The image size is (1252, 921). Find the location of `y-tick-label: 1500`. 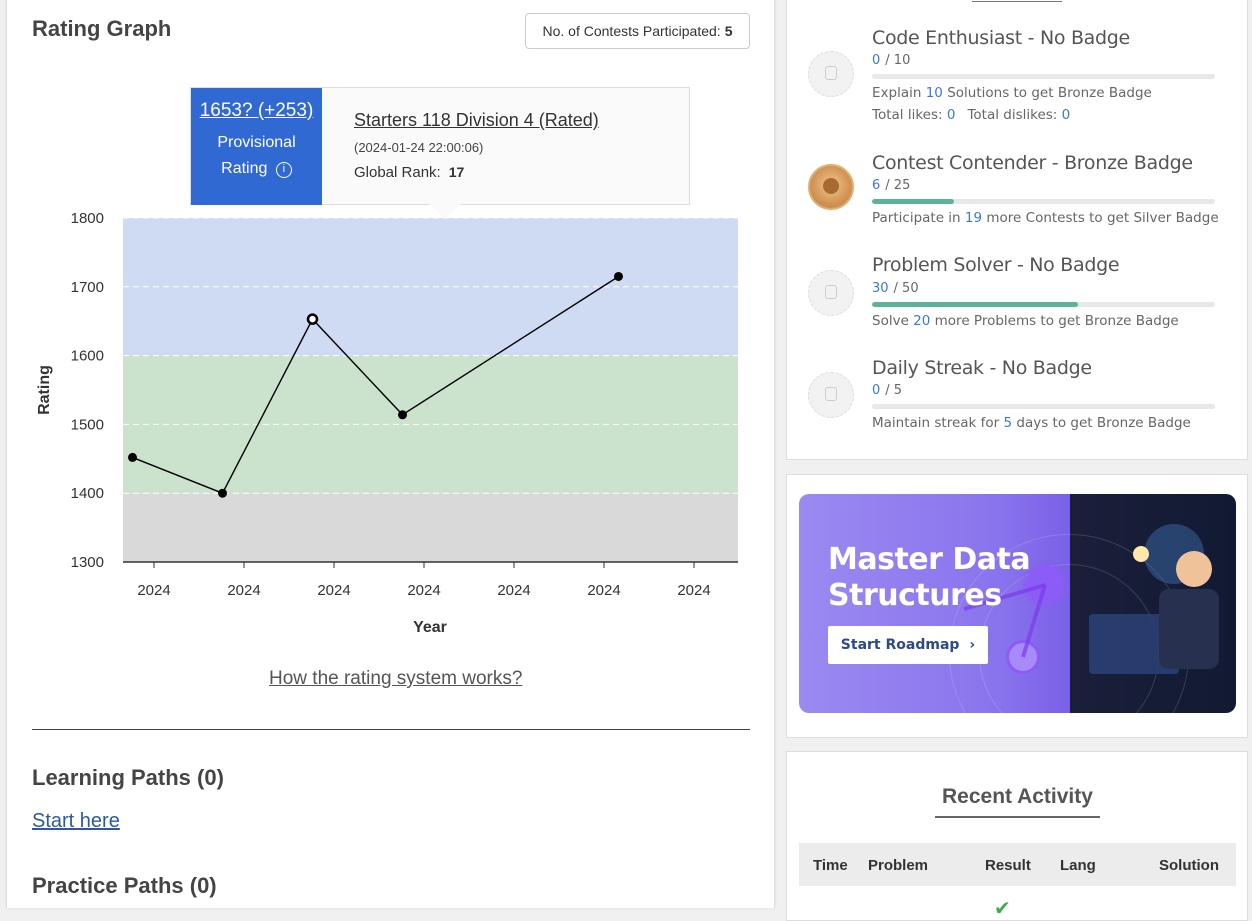

y-tick-label: 1500 is located at coordinates (87, 424).